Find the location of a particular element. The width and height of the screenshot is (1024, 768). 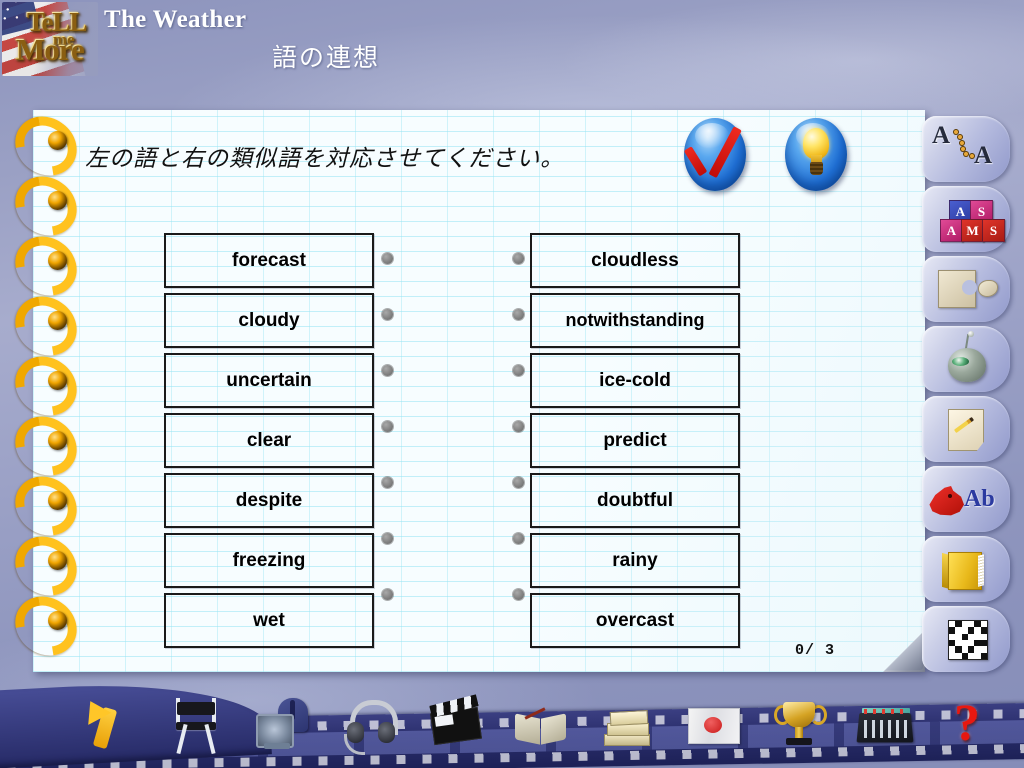

language-select-button is located at coordinates (713, 725).